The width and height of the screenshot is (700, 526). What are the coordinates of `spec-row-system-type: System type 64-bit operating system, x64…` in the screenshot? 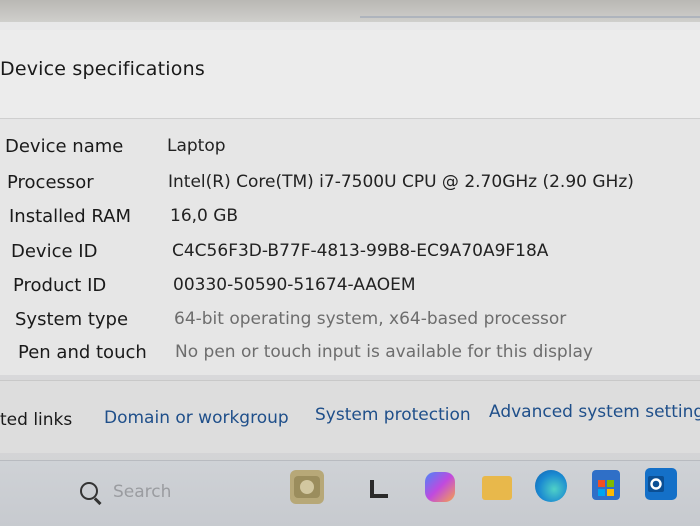 It's located at (340, 324).